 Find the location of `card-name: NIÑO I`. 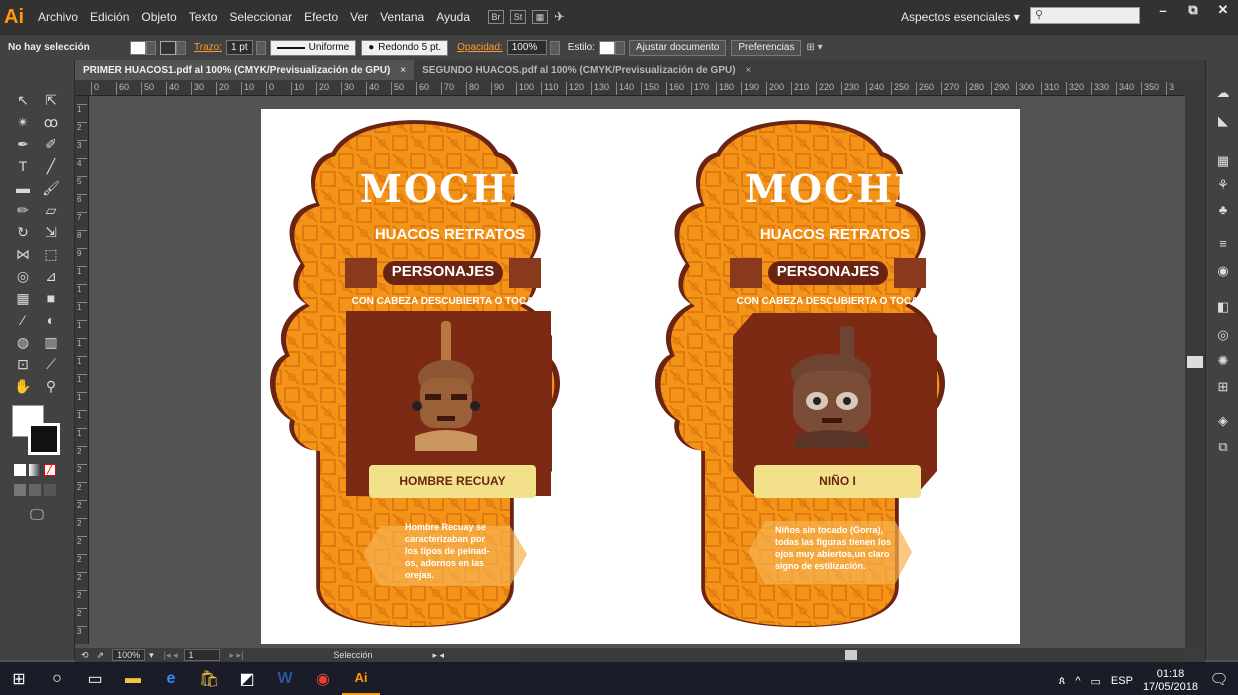

card-name: NIÑO I is located at coordinates (837, 481).